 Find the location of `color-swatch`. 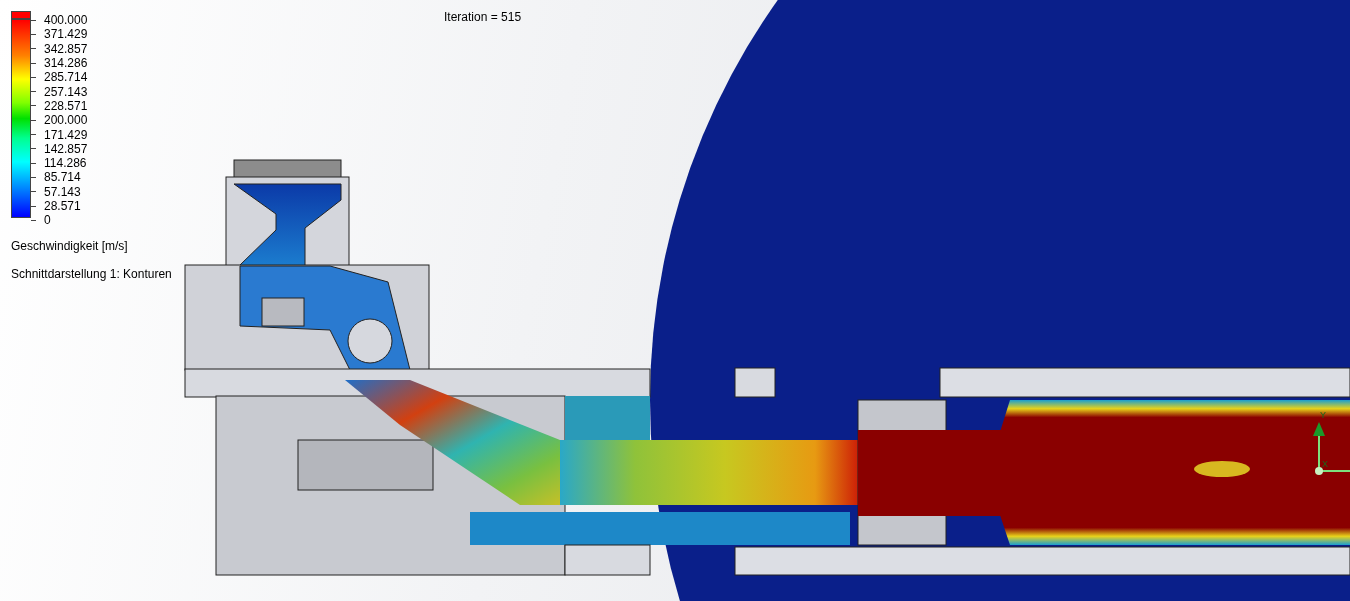

color-swatch is located at coordinates (21, 15).